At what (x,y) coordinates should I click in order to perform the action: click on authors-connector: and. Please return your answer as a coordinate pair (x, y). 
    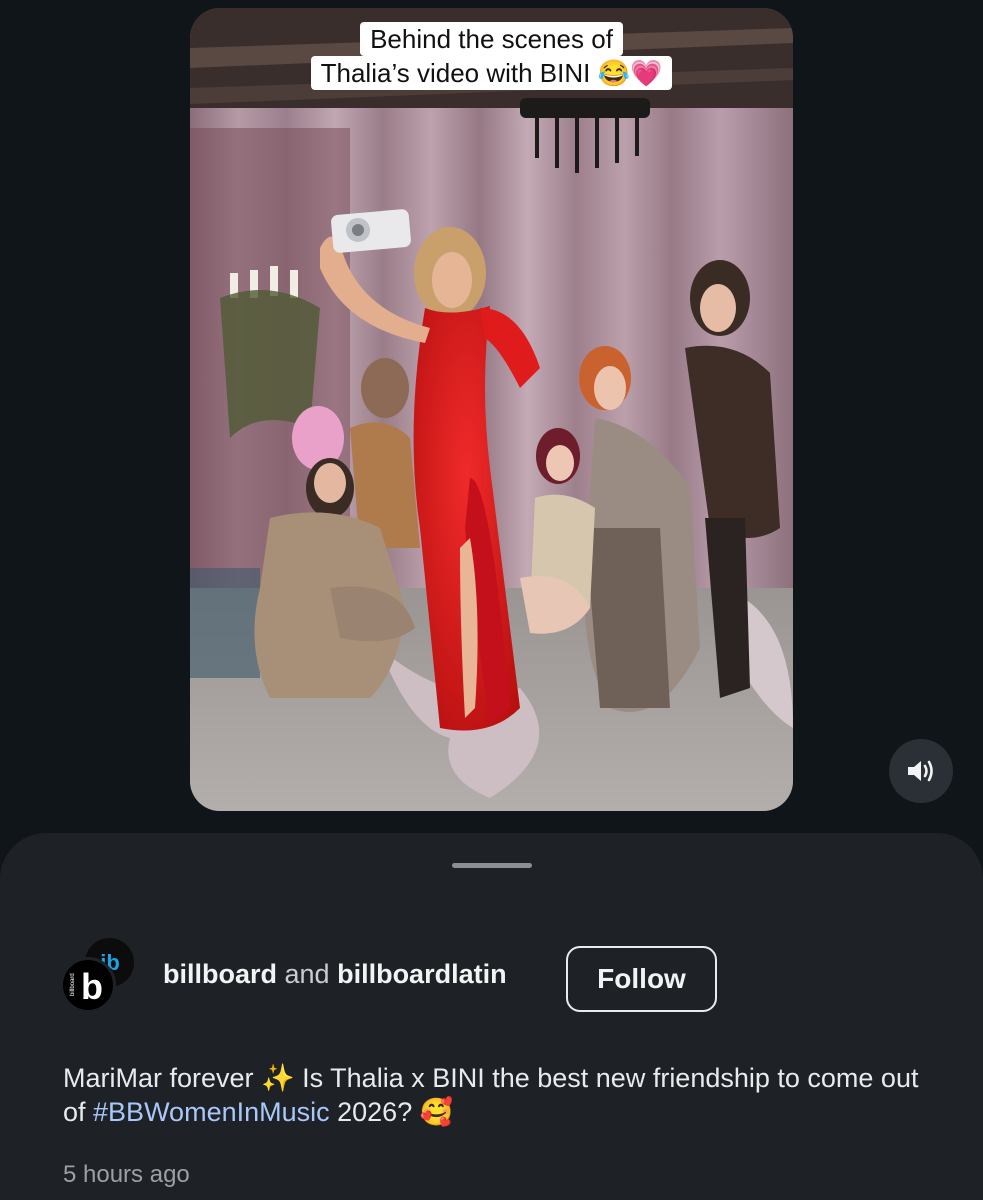
    Looking at the image, I should click on (311, 974).